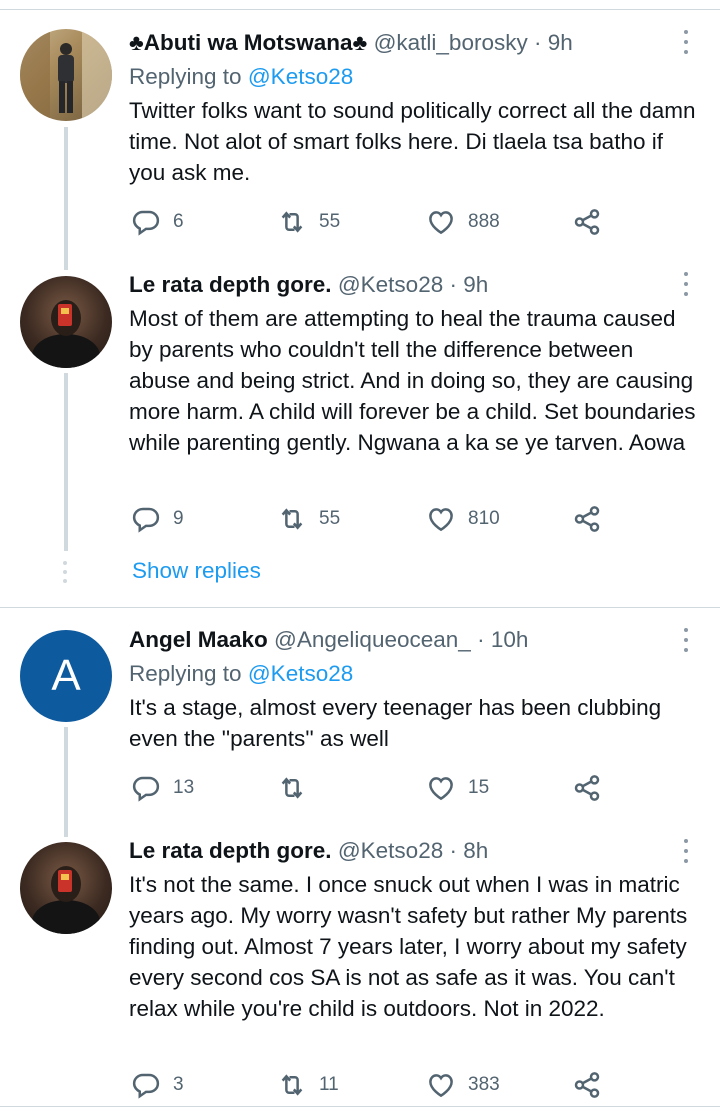 The image size is (720, 1119). Describe the element at coordinates (360, 5) in the screenshot. I see `top-divider` at that location.